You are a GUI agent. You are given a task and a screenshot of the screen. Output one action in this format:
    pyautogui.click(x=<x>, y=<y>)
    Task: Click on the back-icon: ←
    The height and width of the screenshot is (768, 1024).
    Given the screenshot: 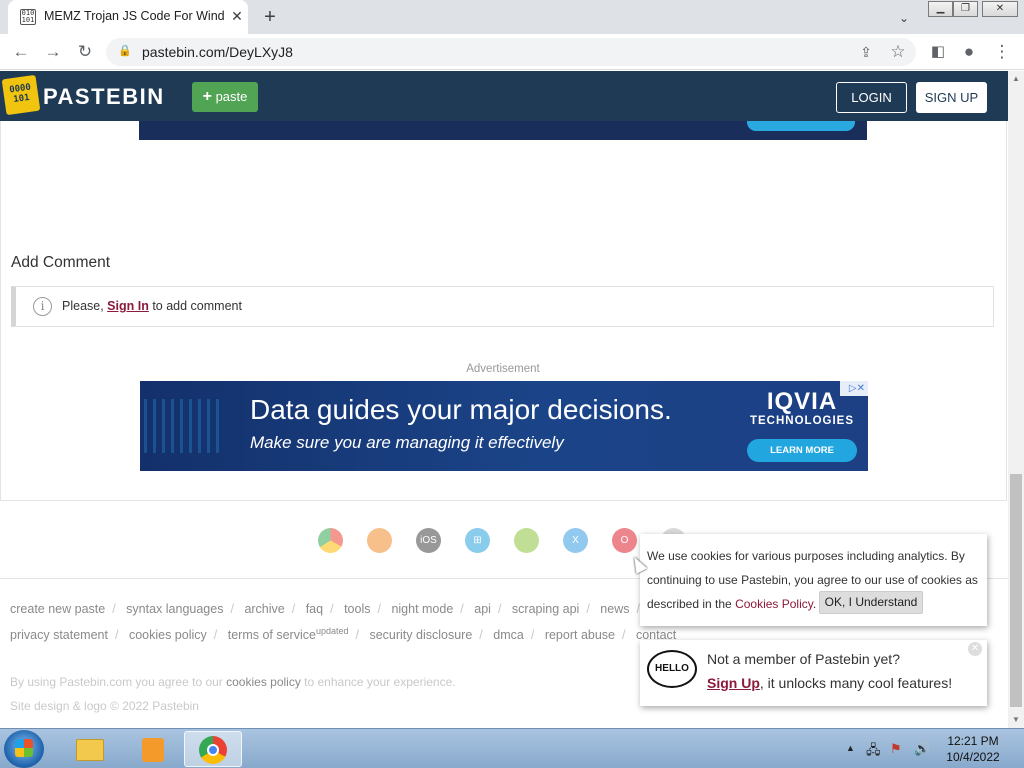 What is the action you would take?
    pyautogui.click(x=21, y=52)
    